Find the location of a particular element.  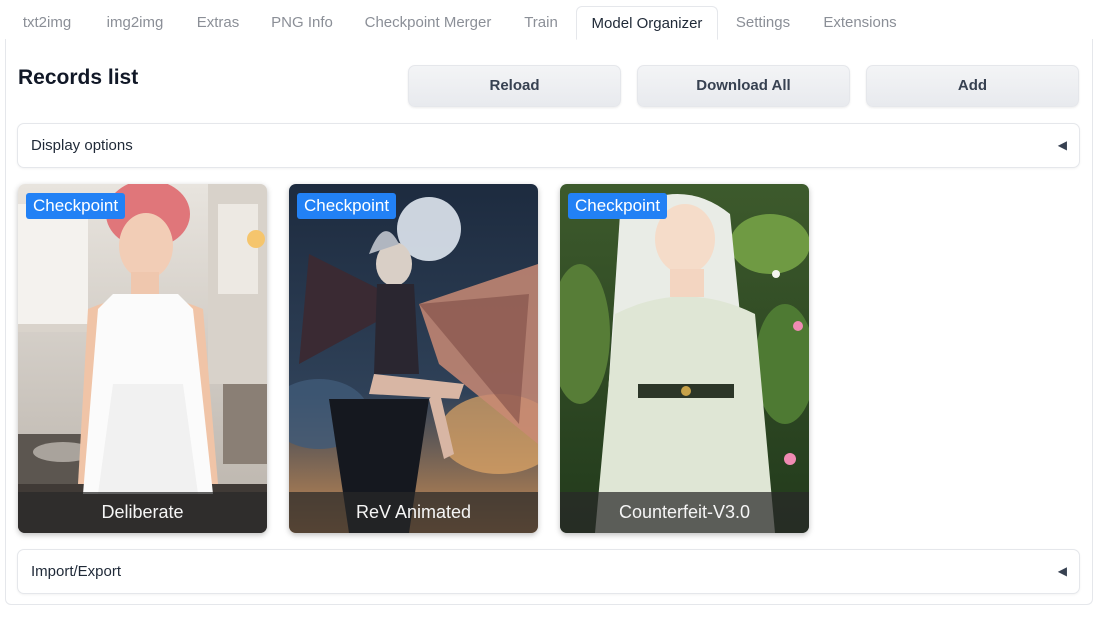

tab-settings: Settings is located at coordinates (763, 23).